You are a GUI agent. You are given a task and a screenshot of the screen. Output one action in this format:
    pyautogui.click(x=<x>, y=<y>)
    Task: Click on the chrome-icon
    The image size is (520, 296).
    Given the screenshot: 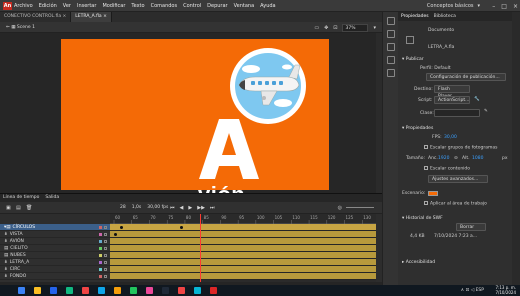 What is the action you would take?
    pyautogui.click(x=101, y=290)
    